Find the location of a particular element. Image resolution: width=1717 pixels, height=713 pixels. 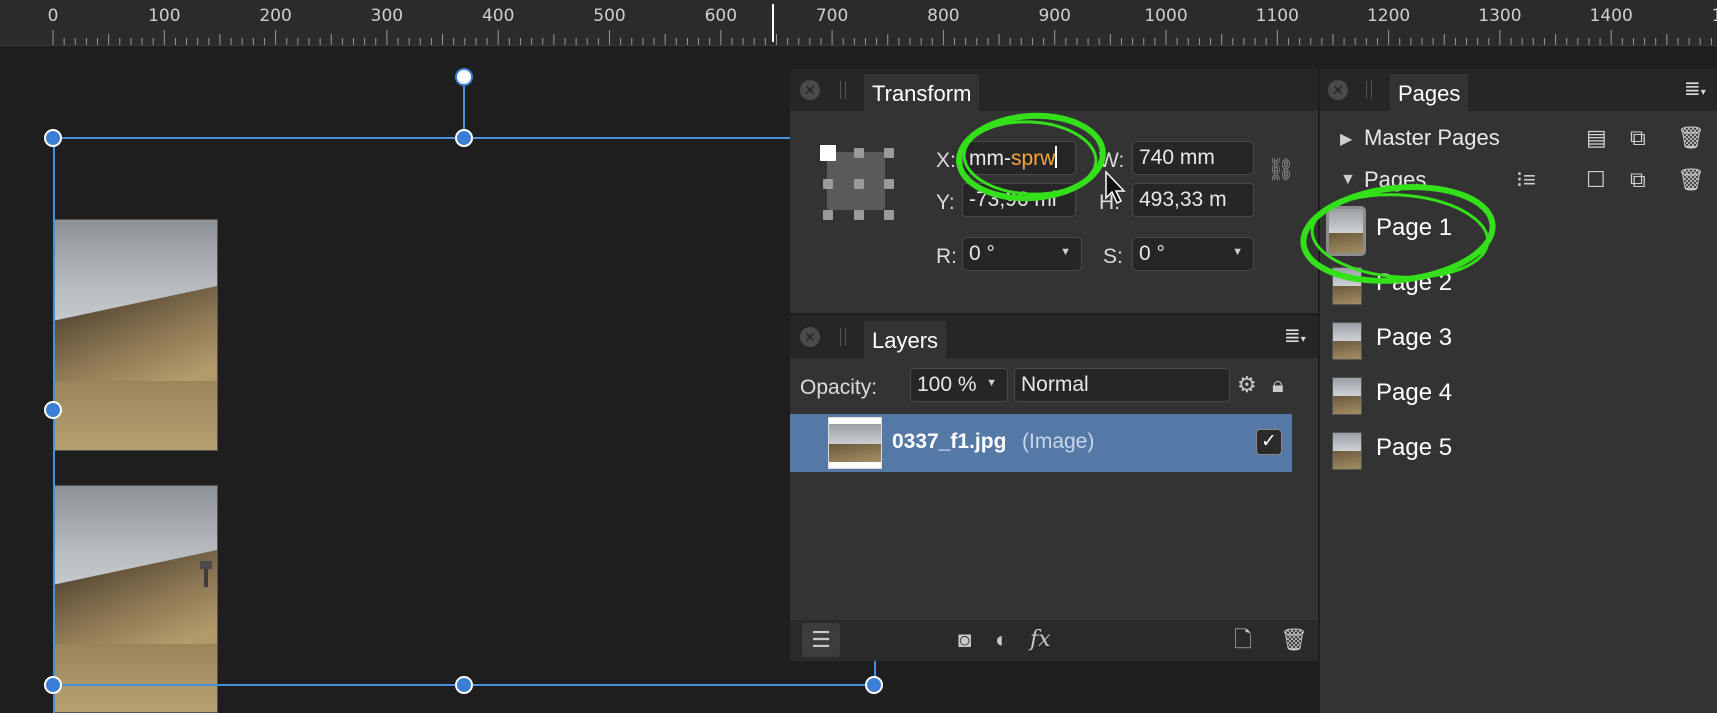

shear-value: 0 ° is located at coordinates (1152, 253).